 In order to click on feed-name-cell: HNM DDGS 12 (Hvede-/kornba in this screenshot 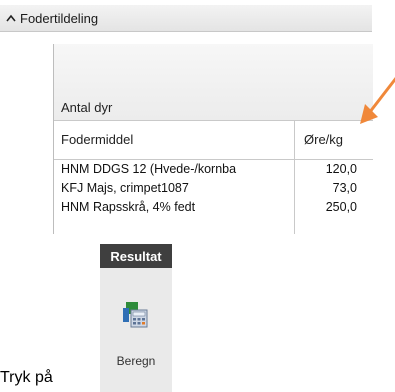, I will do `click(149, 169)`.